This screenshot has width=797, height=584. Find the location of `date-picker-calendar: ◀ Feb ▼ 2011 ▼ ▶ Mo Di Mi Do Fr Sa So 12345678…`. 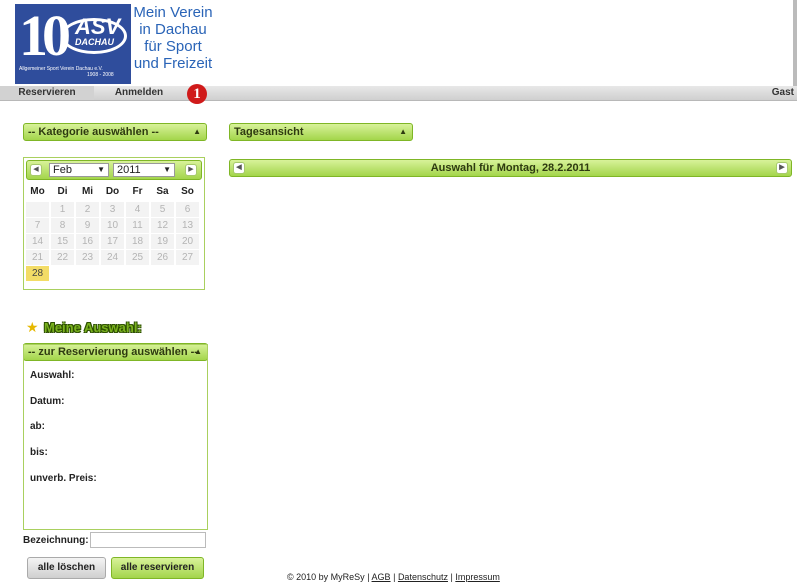

date-picker-calendar: ◀ Feb ▼ 2011 ▼ ▶ Mo Di Mi Do Fr Sa So 12345678… is located at coordinates (114, 223).